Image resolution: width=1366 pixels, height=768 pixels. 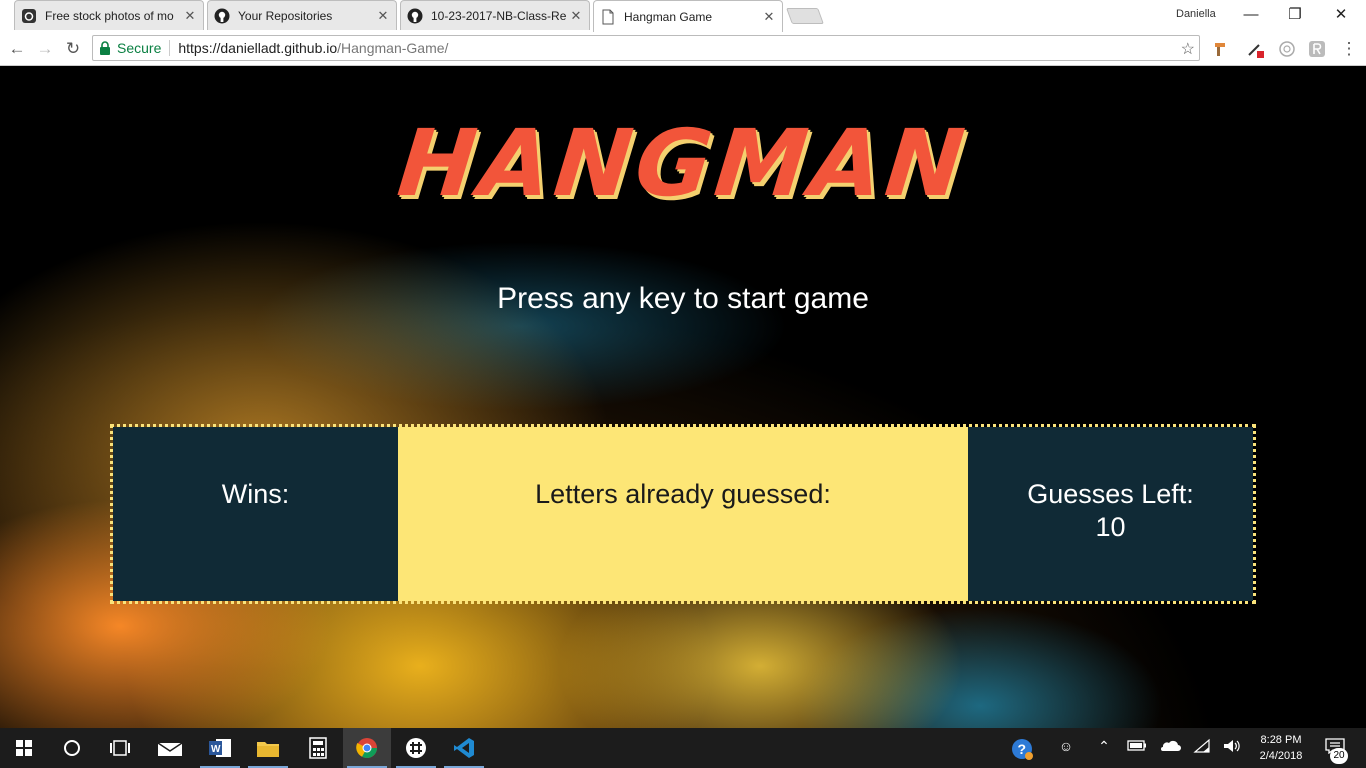 What do you see at coordinates (120, 748) in the screenshot?
I see `task-view-icon` at bounding box center [120, 748].